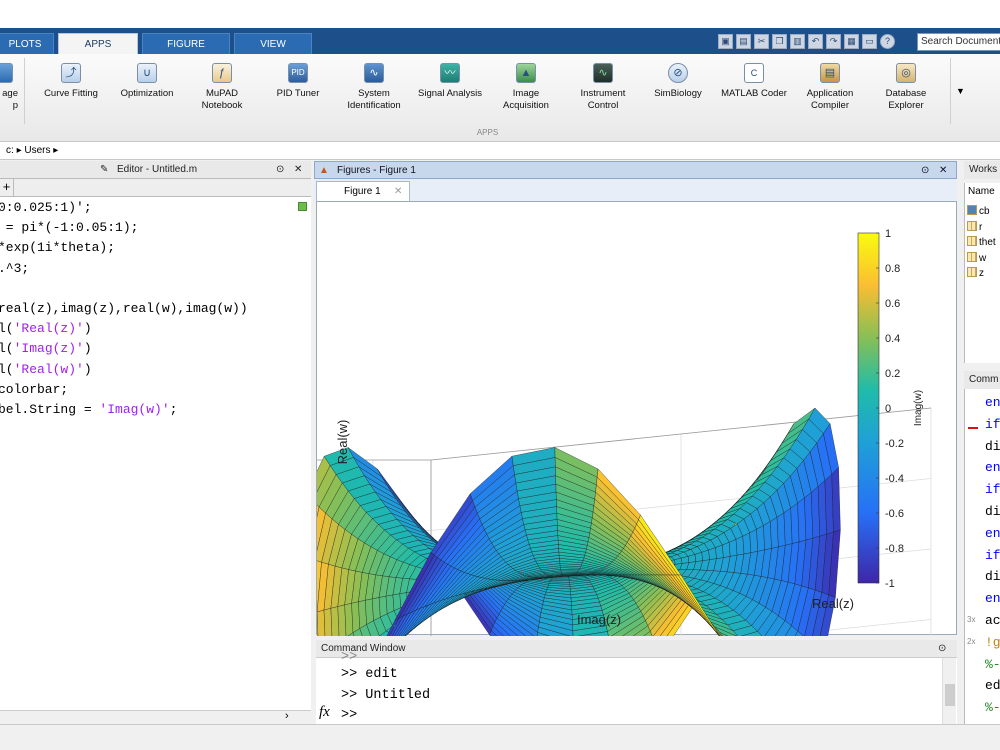 The image size is (1000, 750). What do you see at coordinates (894, 514) in the screenshot?
I see `colorbar-tick-label: -0.6` at bounding box center [894, 514].